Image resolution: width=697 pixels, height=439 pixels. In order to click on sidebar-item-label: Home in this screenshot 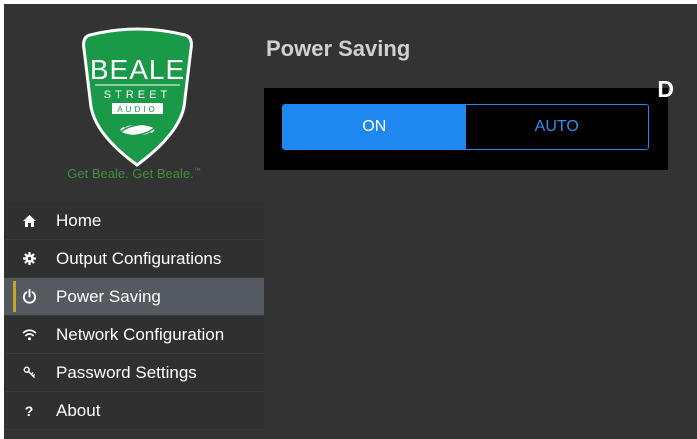, I will do `click(79, 220)`.